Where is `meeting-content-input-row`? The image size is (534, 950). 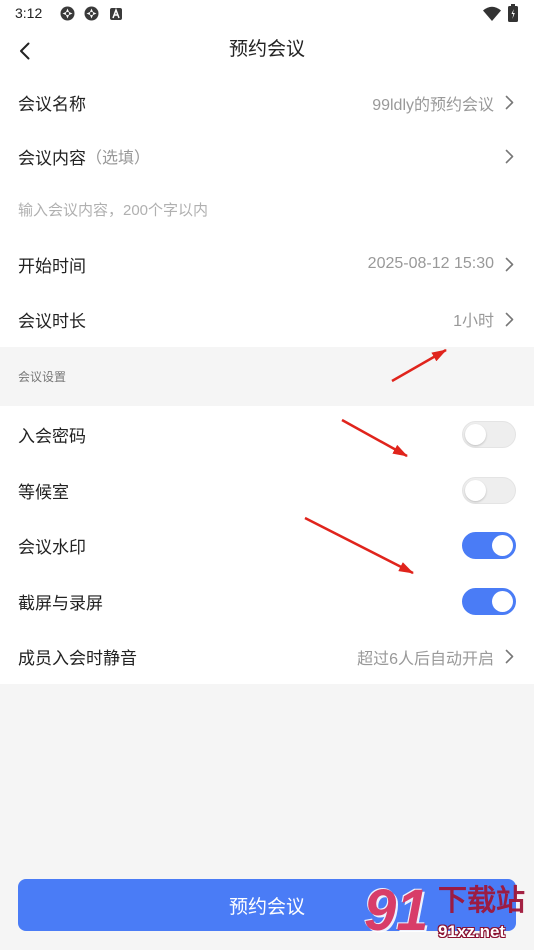
meeting-content-input-row is located at coordinates (267, 210).